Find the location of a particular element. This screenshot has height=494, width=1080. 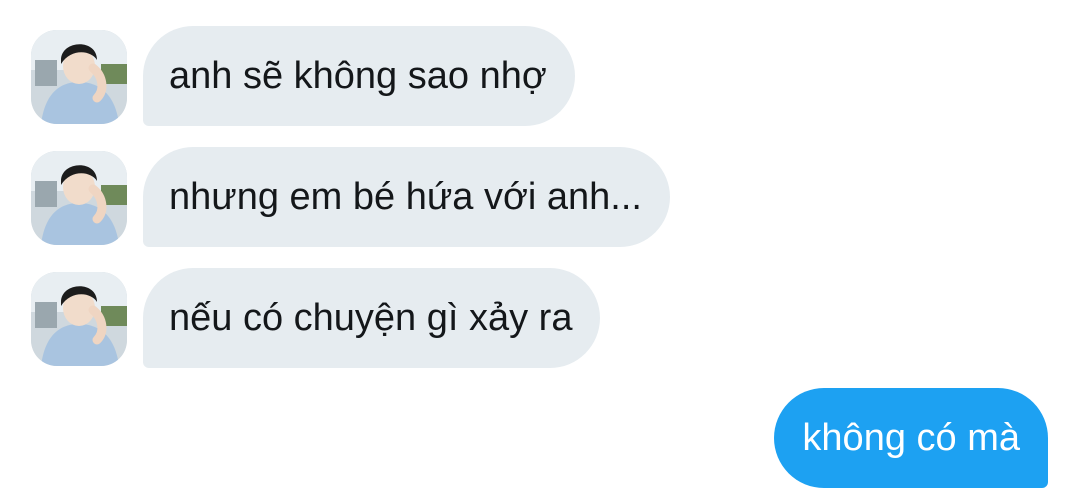

outgoing-message-bubble: không có mà is located at coordinates (911, 438).